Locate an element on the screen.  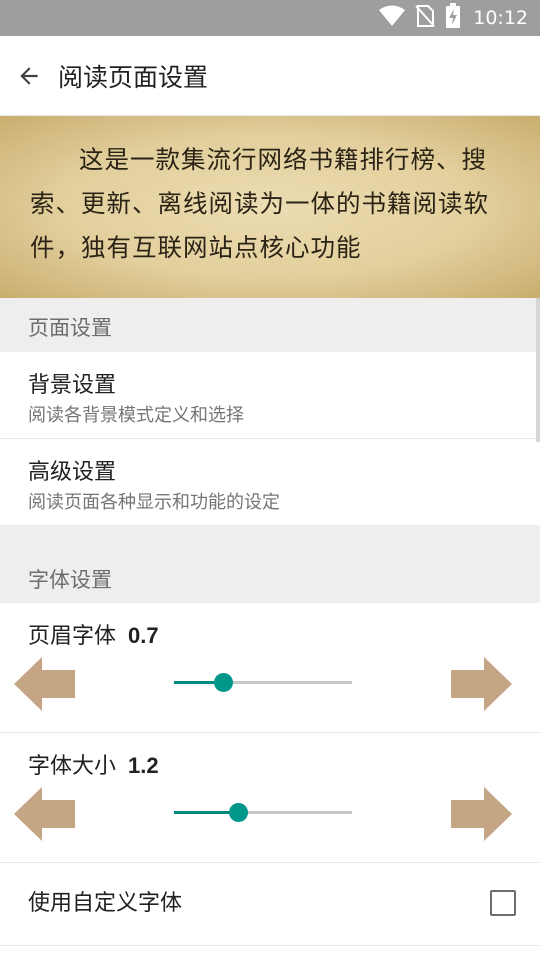
arrow-back-icon is located at coordinates (29, 75).